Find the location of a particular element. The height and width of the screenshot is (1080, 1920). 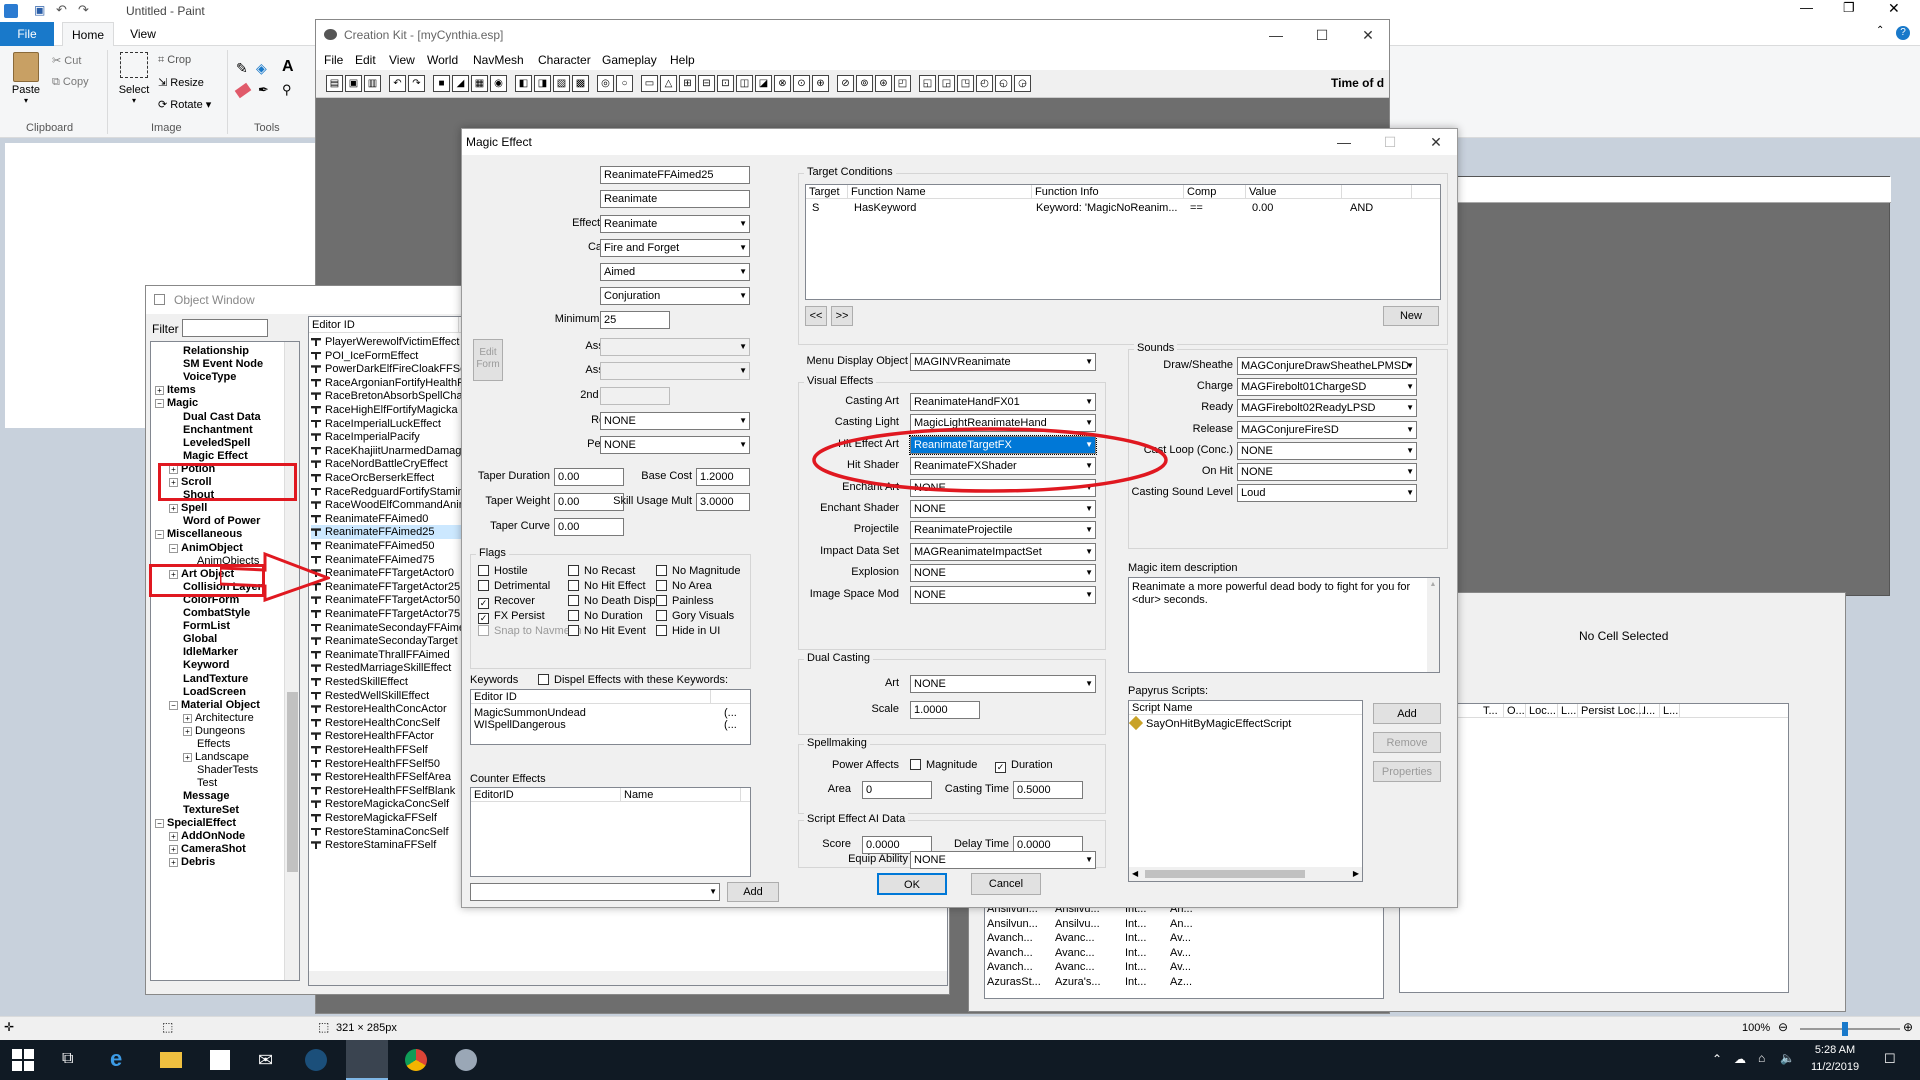

eraser-icon is located at coordinates (243, 90).